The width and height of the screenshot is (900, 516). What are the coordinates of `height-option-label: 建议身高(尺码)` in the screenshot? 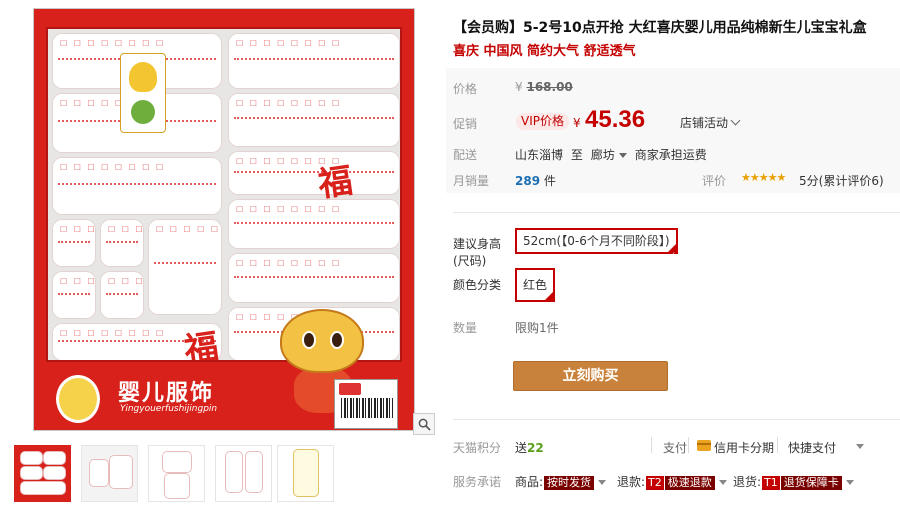 It's located at (477, 252).